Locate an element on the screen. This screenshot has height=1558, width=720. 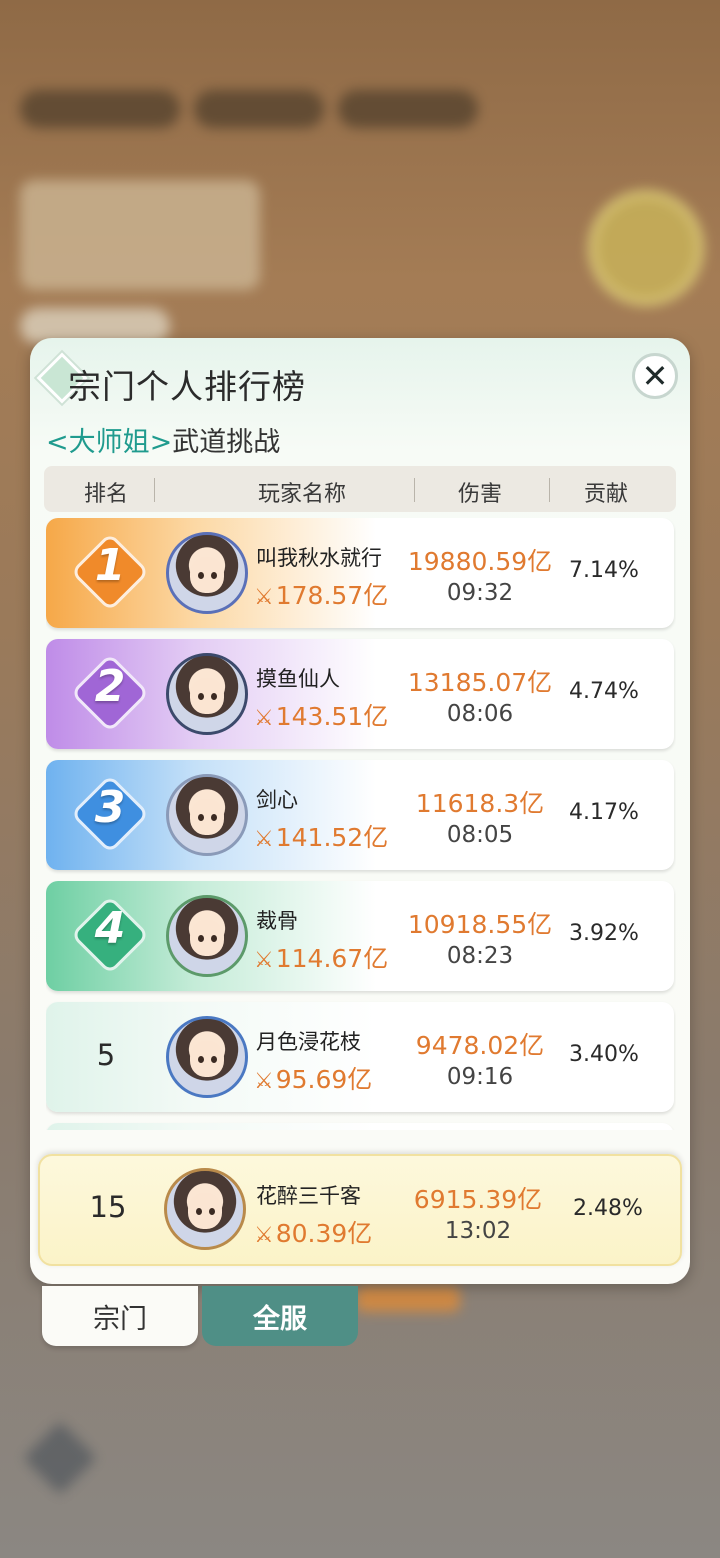
player-power: ⚔141.52亿 is located at coordinates (321, 837).